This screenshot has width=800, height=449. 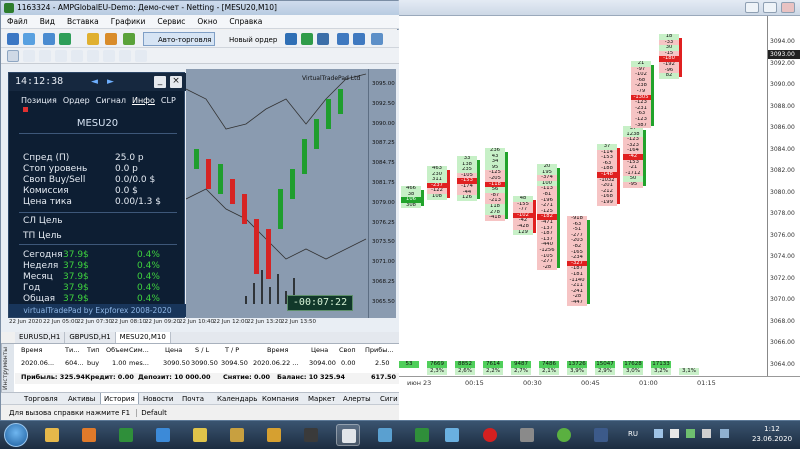 What do you see at coordinates (128, 322) in the screenshot?
I see `date-tick: 22 Jun 08:10` at bounding box center [128, 322].